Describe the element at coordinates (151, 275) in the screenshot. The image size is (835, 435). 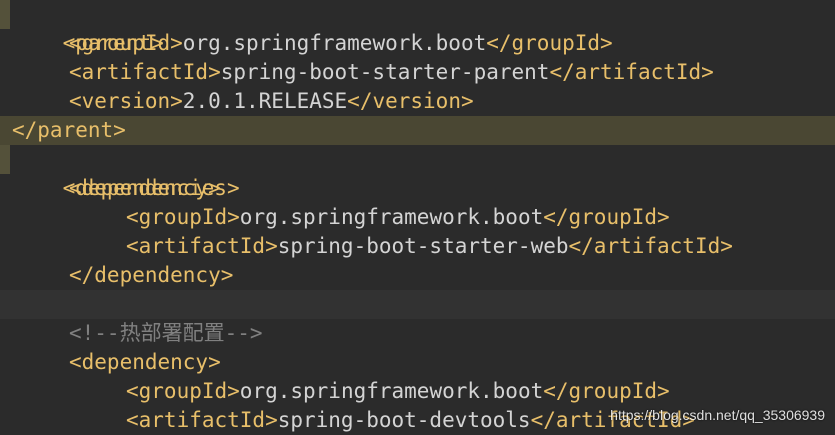
I see `xml-tag: </dependency>` at that location.